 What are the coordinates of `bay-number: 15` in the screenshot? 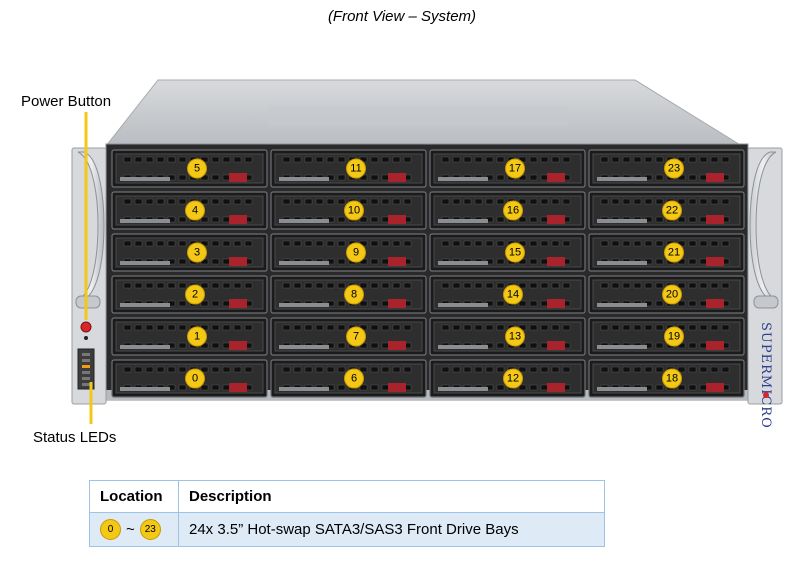 It's located at (515, 253).